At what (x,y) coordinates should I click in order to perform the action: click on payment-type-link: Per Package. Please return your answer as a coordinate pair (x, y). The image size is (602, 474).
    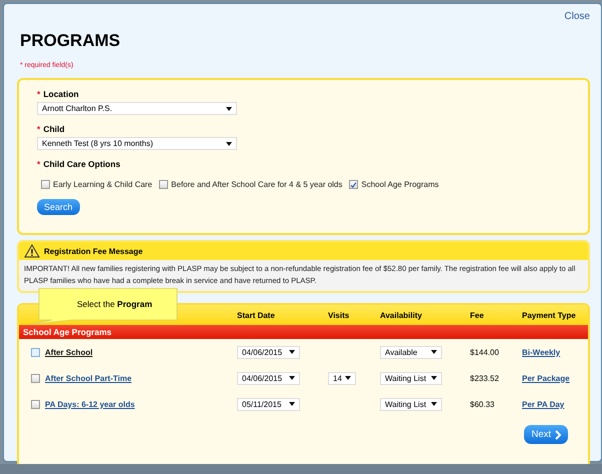
    Looking at the image, I should click on (546, 378).